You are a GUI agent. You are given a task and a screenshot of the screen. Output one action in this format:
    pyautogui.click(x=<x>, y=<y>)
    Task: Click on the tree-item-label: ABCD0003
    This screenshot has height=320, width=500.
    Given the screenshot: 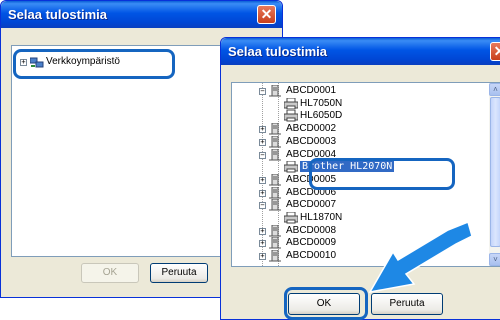 What is the action you would take?
    pyautogui.click(x=311, y=141)
    